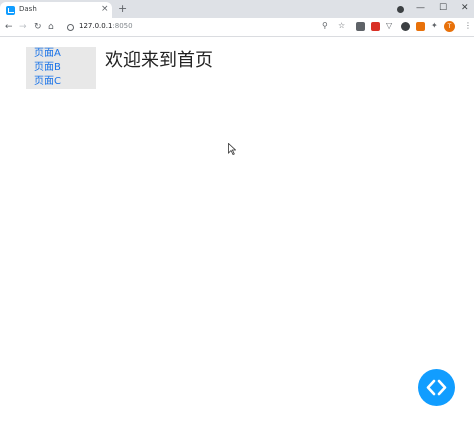 Image resolution: width=474 pixels, height=424 pixels. Describe the element at coordinates (375, 26) in the screenshot. I see `extension-red-icon` at that location.